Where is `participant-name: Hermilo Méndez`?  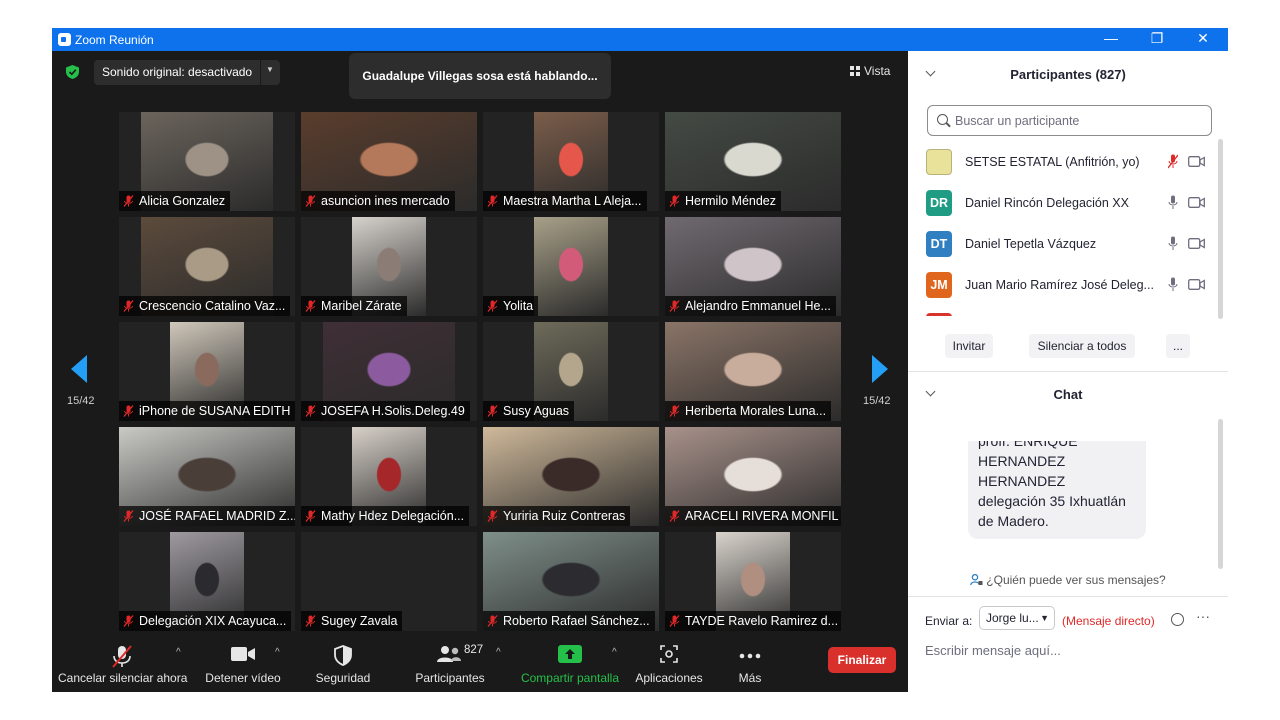
participant-name: Hermilo Méndez is located at coordinates (731, 201).